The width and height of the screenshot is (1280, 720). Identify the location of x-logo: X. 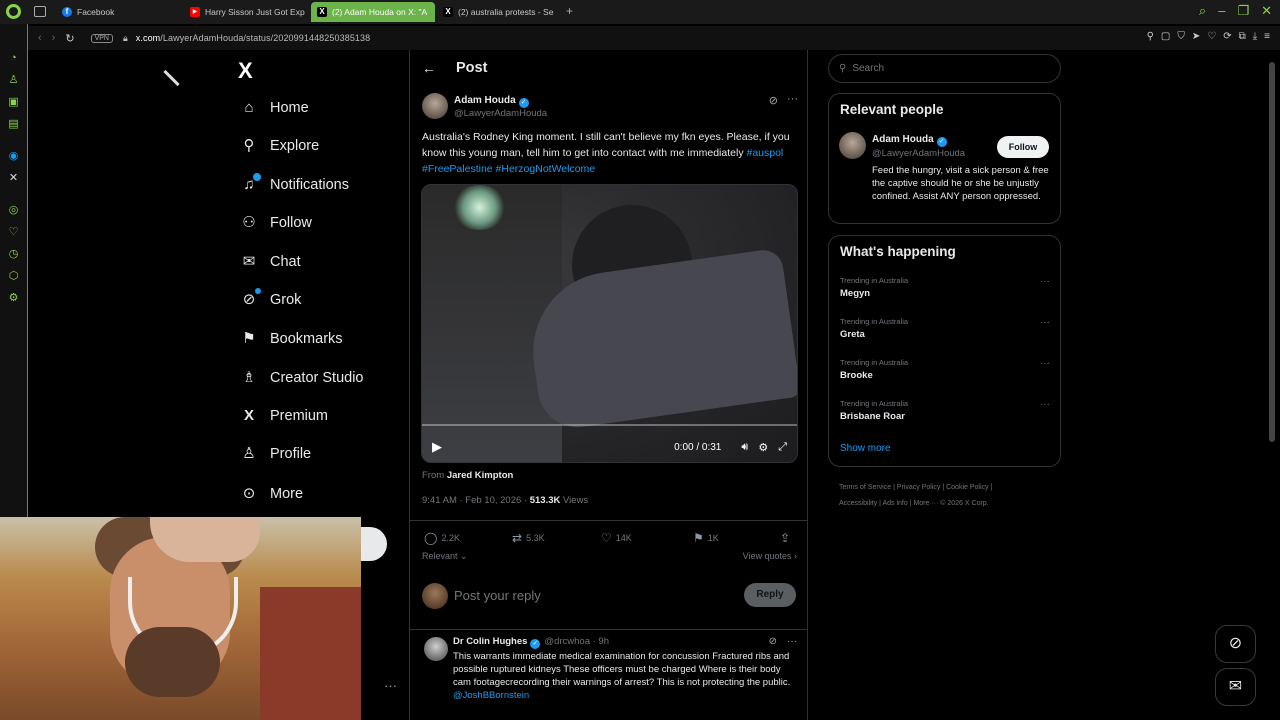
(245, 71).